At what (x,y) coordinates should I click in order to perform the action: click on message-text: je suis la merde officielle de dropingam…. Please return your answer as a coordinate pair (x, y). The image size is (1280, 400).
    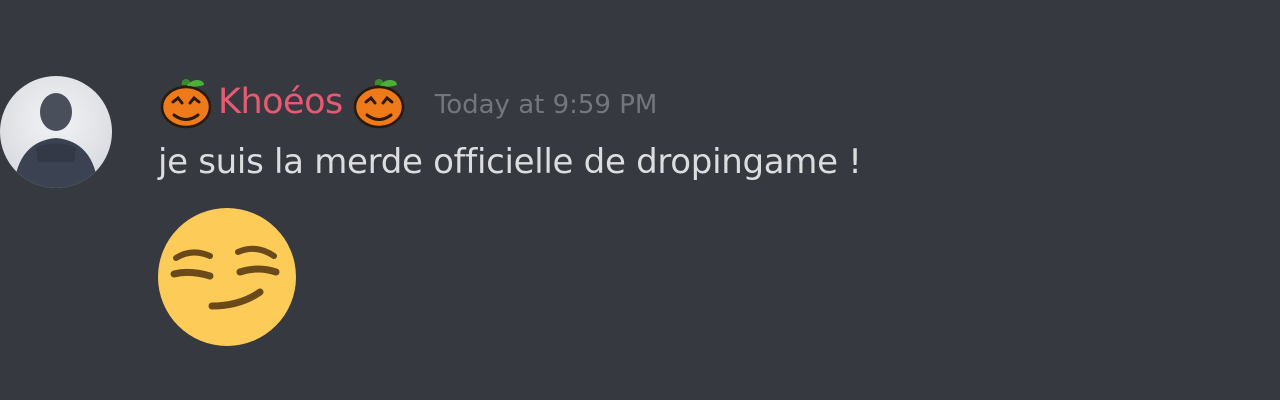
    Looking at the image, I should click on (510, 162).